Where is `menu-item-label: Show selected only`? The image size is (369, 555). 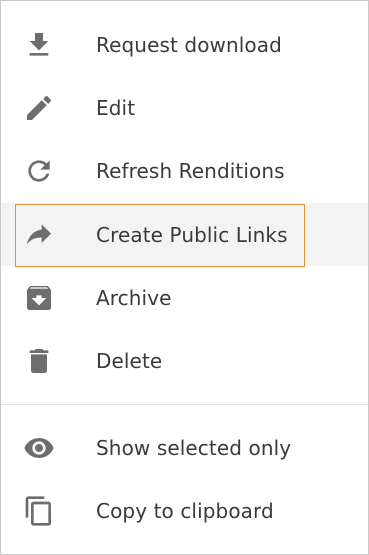 menu-item-label: Show selected only is located at coordinates (194, 447).